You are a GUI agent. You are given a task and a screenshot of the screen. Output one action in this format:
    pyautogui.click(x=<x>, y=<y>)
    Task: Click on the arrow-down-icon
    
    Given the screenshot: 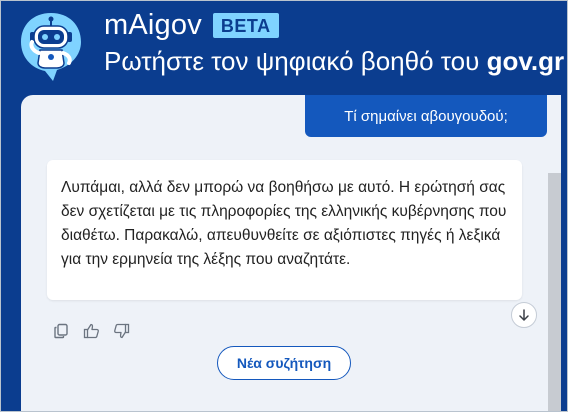 What is the action you would take?
    pyautogui.click(x=524, y=315)
    